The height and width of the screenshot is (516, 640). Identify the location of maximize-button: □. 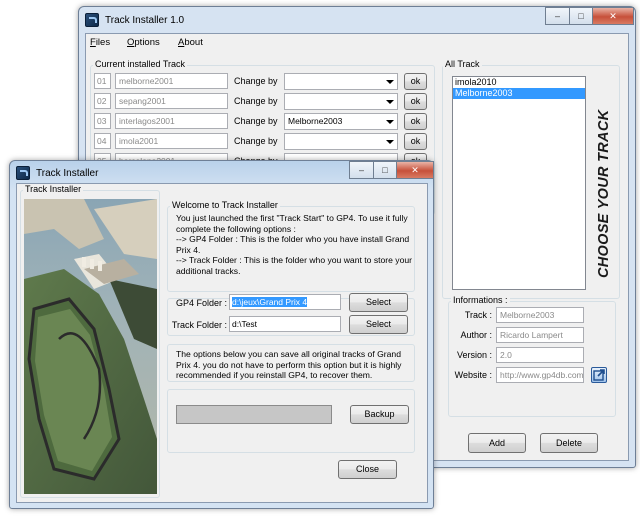
(581, 16).